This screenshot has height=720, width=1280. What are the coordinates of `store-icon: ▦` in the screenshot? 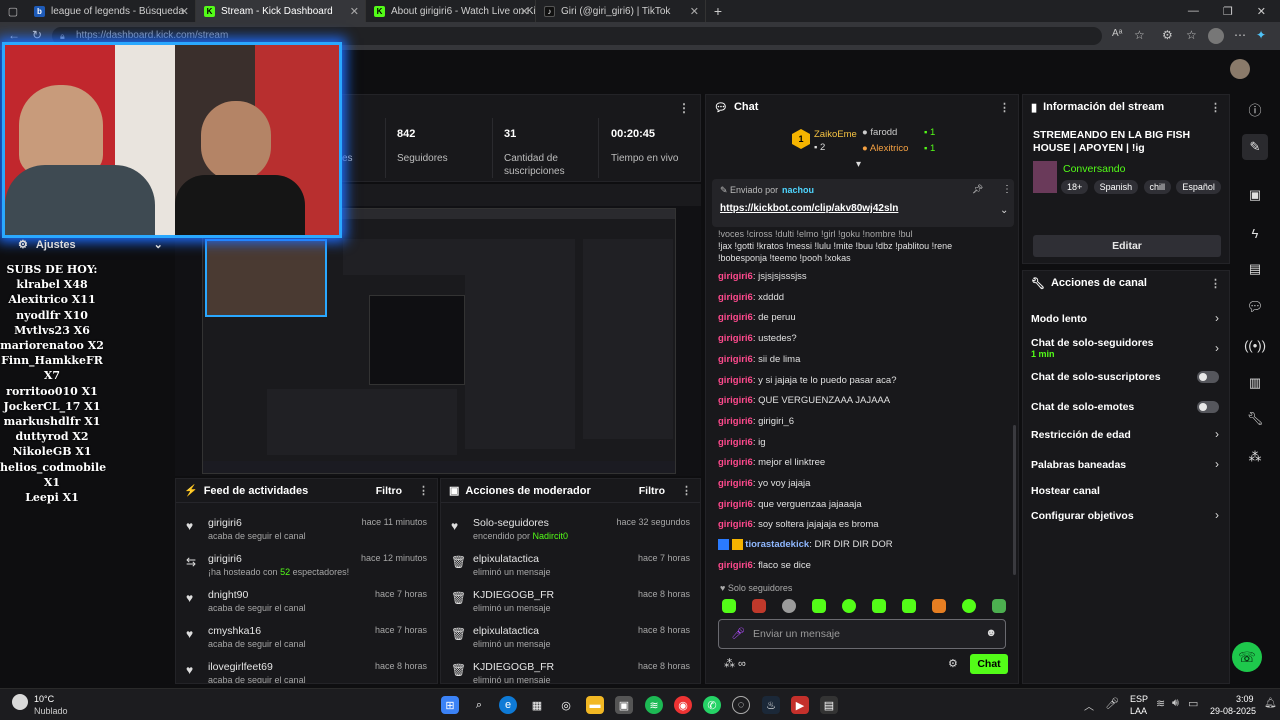 It's located at (537, 705).